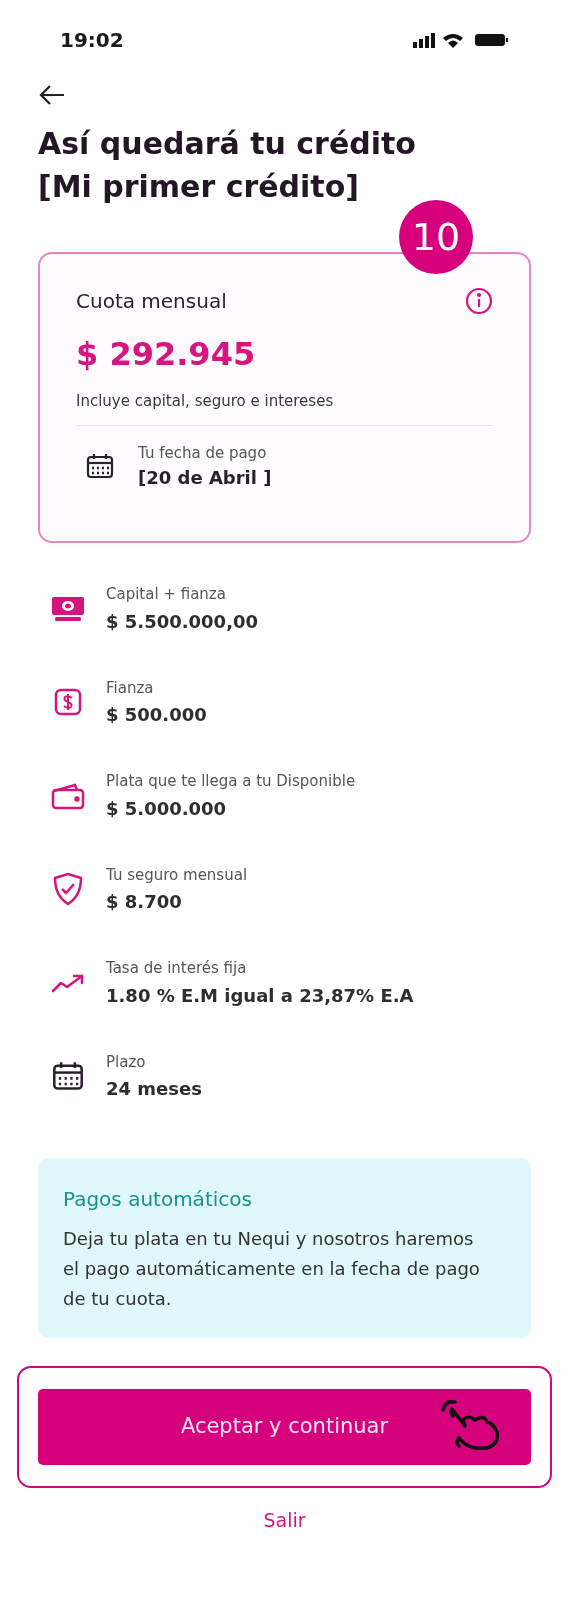  What do you see at coordinates (126, 1062) in the screenshot?
I see `detail-label: Plazo` at bounding box center [126, 1062].